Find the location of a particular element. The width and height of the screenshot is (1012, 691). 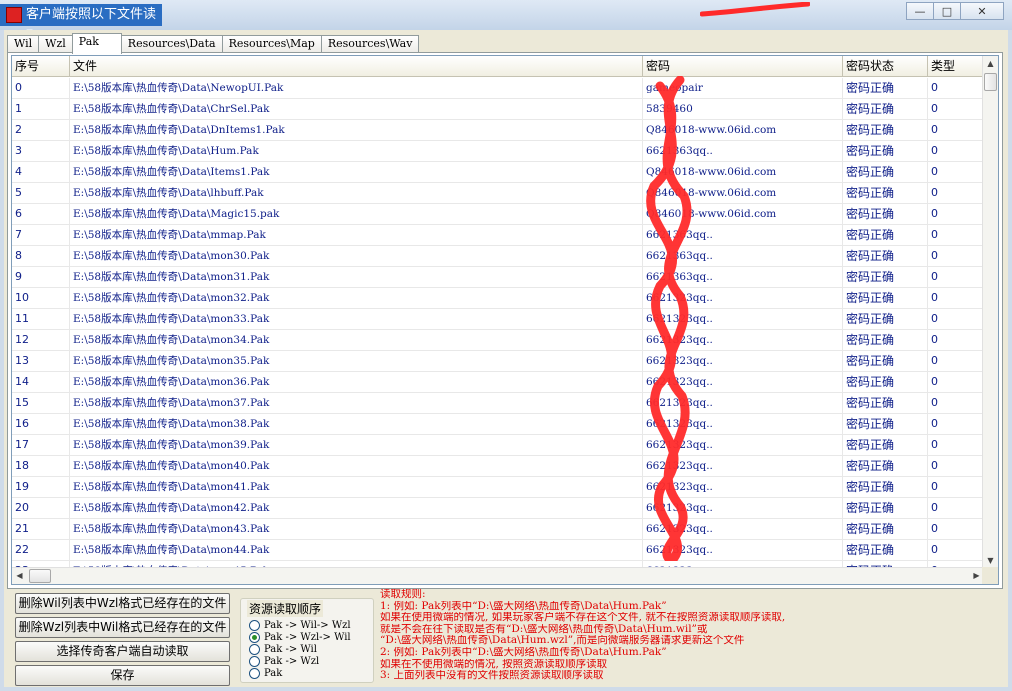

cell-file: E:\58版本库\热血传奇\Data\mon32.Pak is located at coordinates (356, 298).